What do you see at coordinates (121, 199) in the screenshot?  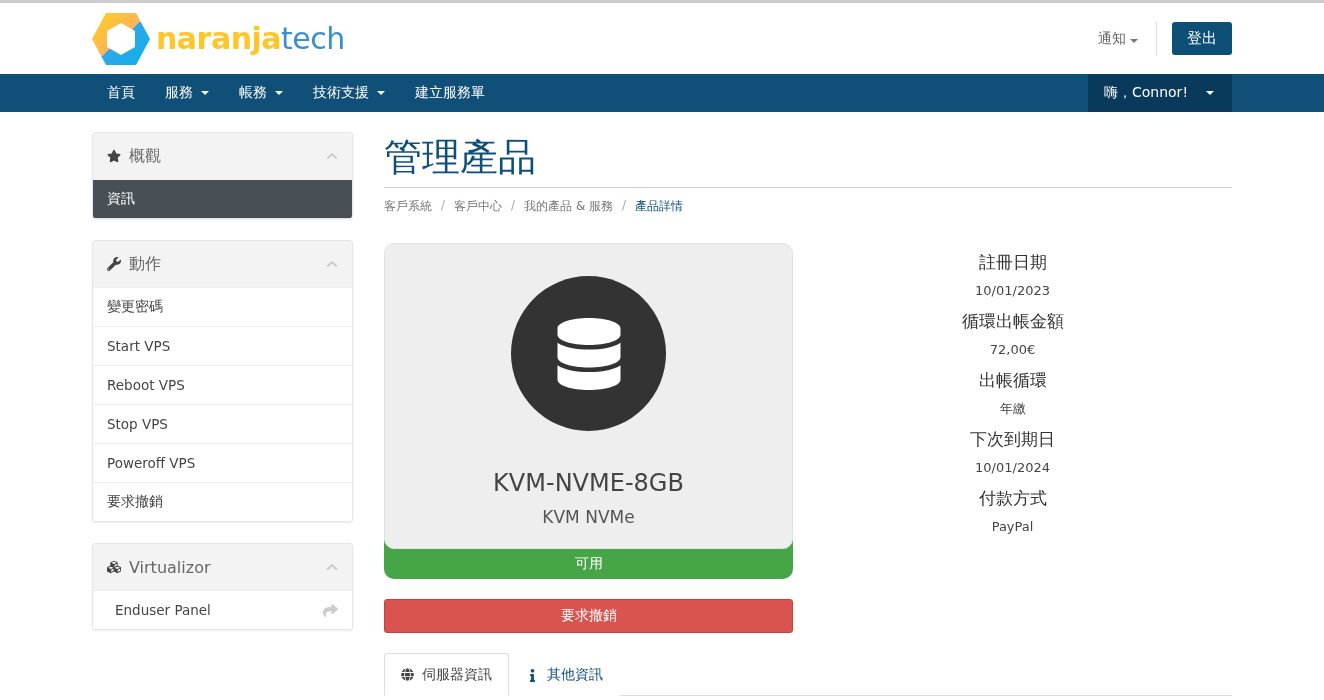 I see `sidebar-item-label: 資訊` at bounding box center [121, 199].